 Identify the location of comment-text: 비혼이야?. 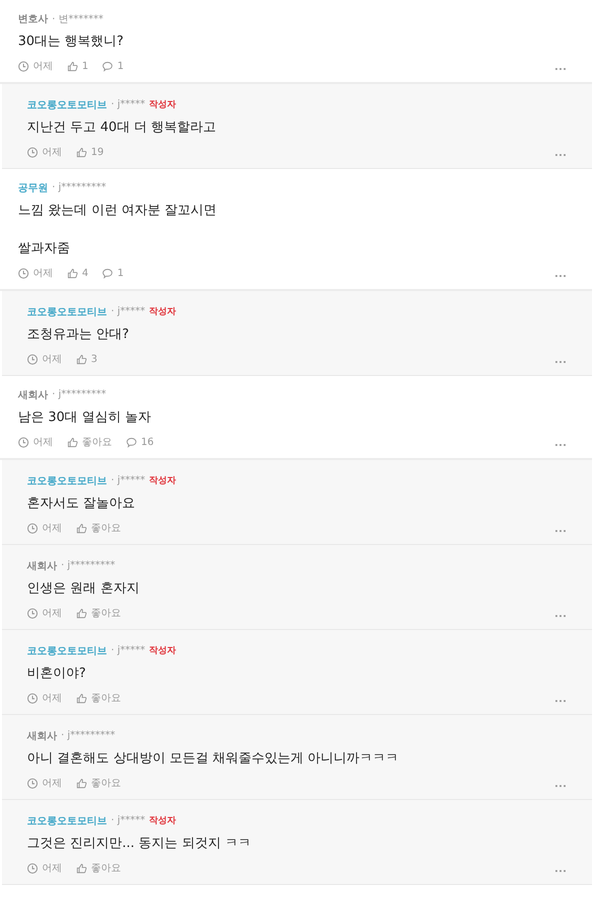
(56, 674).